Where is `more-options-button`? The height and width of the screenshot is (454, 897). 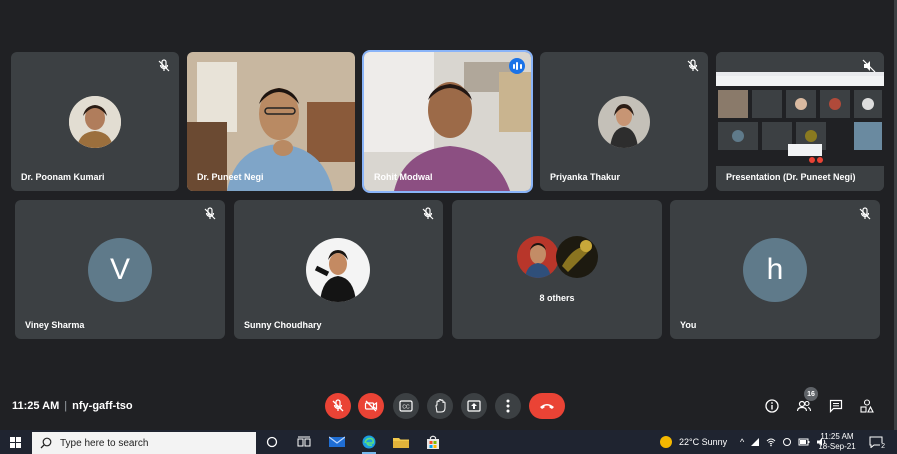
more-options-button is located at coordinates (508, 406).